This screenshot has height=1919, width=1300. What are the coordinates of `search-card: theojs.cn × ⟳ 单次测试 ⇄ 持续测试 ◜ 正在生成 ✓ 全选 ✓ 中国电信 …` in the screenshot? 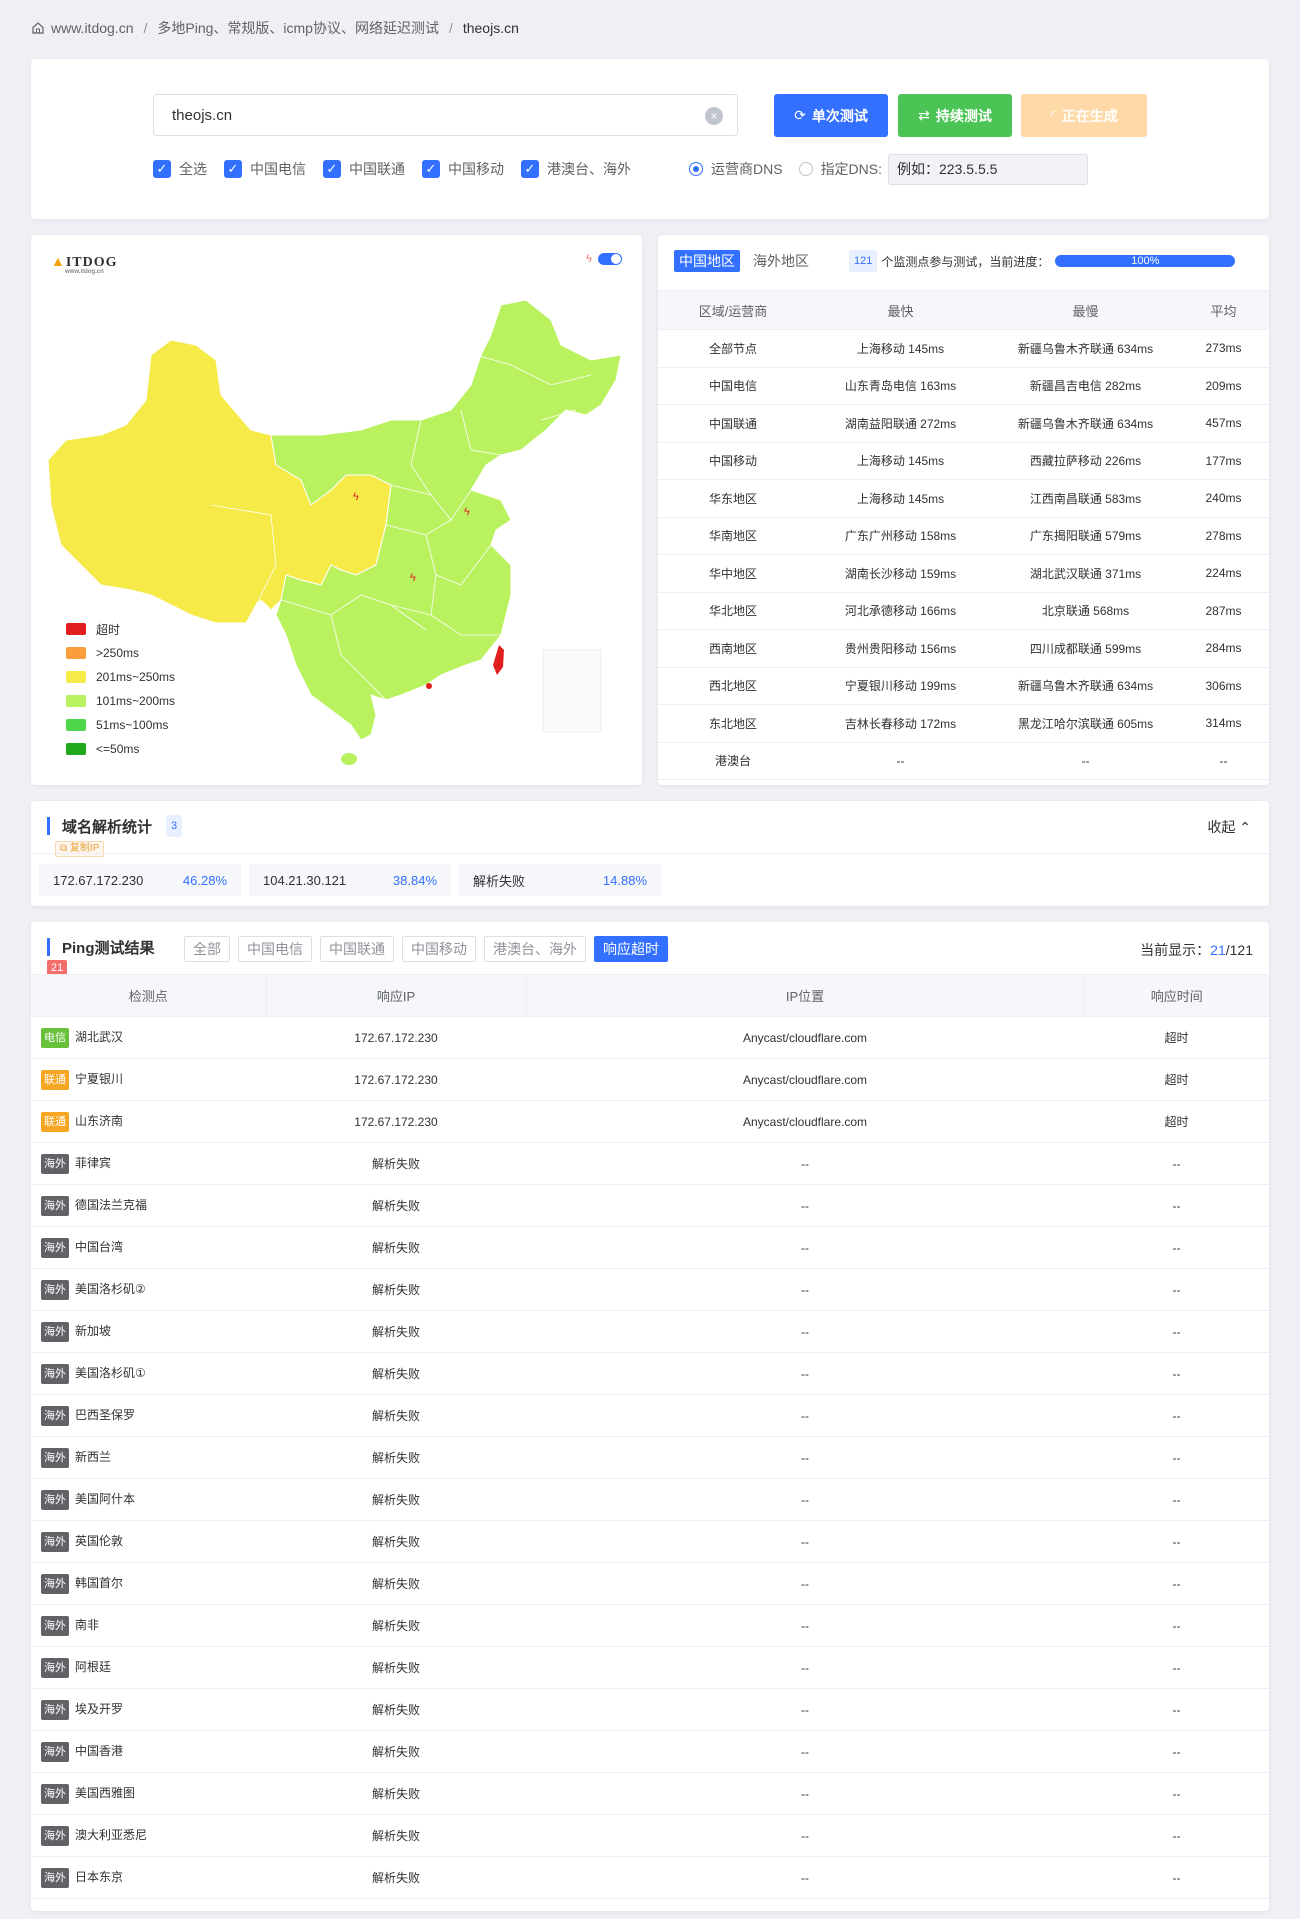 It's located at (650, 139).